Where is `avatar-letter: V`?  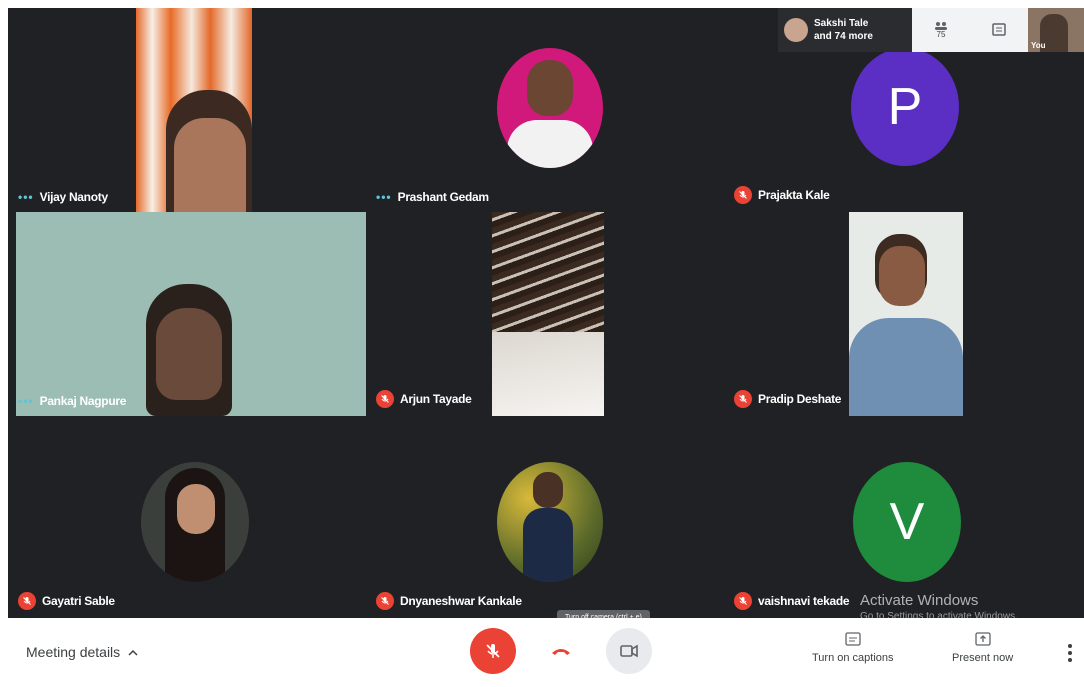 avatar-letter: V is located at coordinates (907, 522).